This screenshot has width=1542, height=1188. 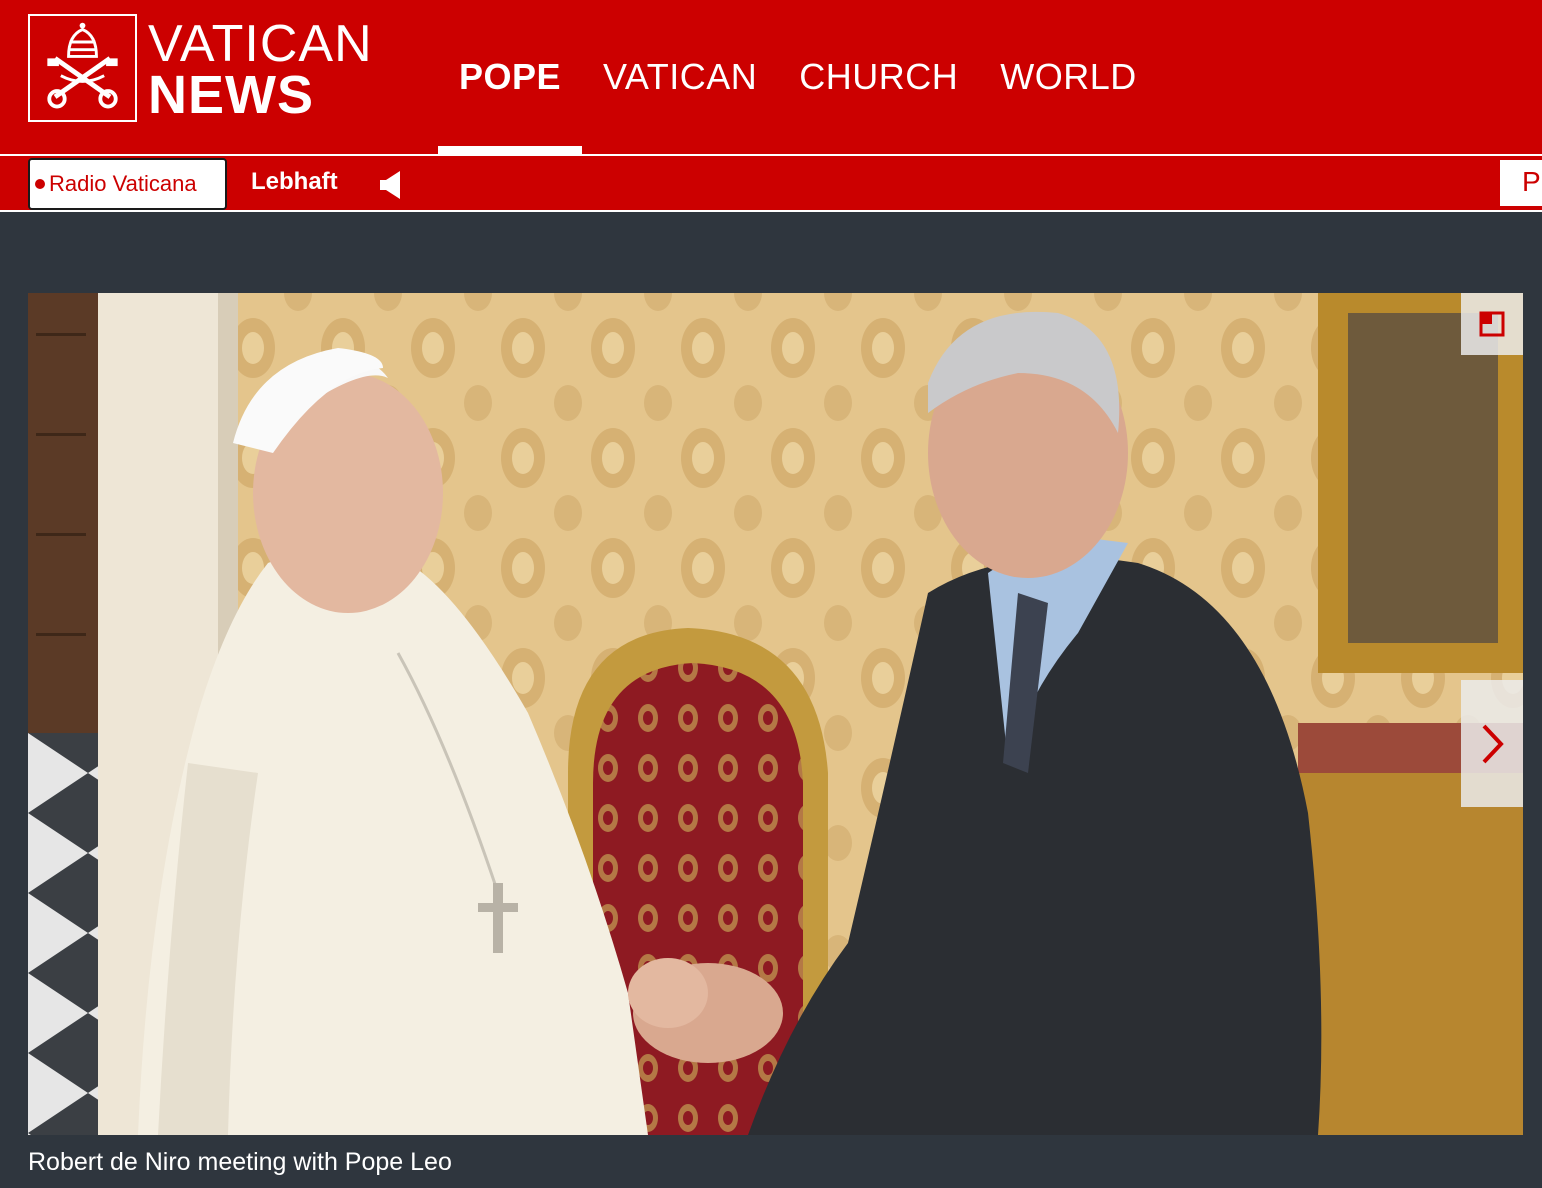 What do you see at coordinates (1492, 743) in the screenshot?
I see `chevron-right-icon` at bounding box center [1492, 743].